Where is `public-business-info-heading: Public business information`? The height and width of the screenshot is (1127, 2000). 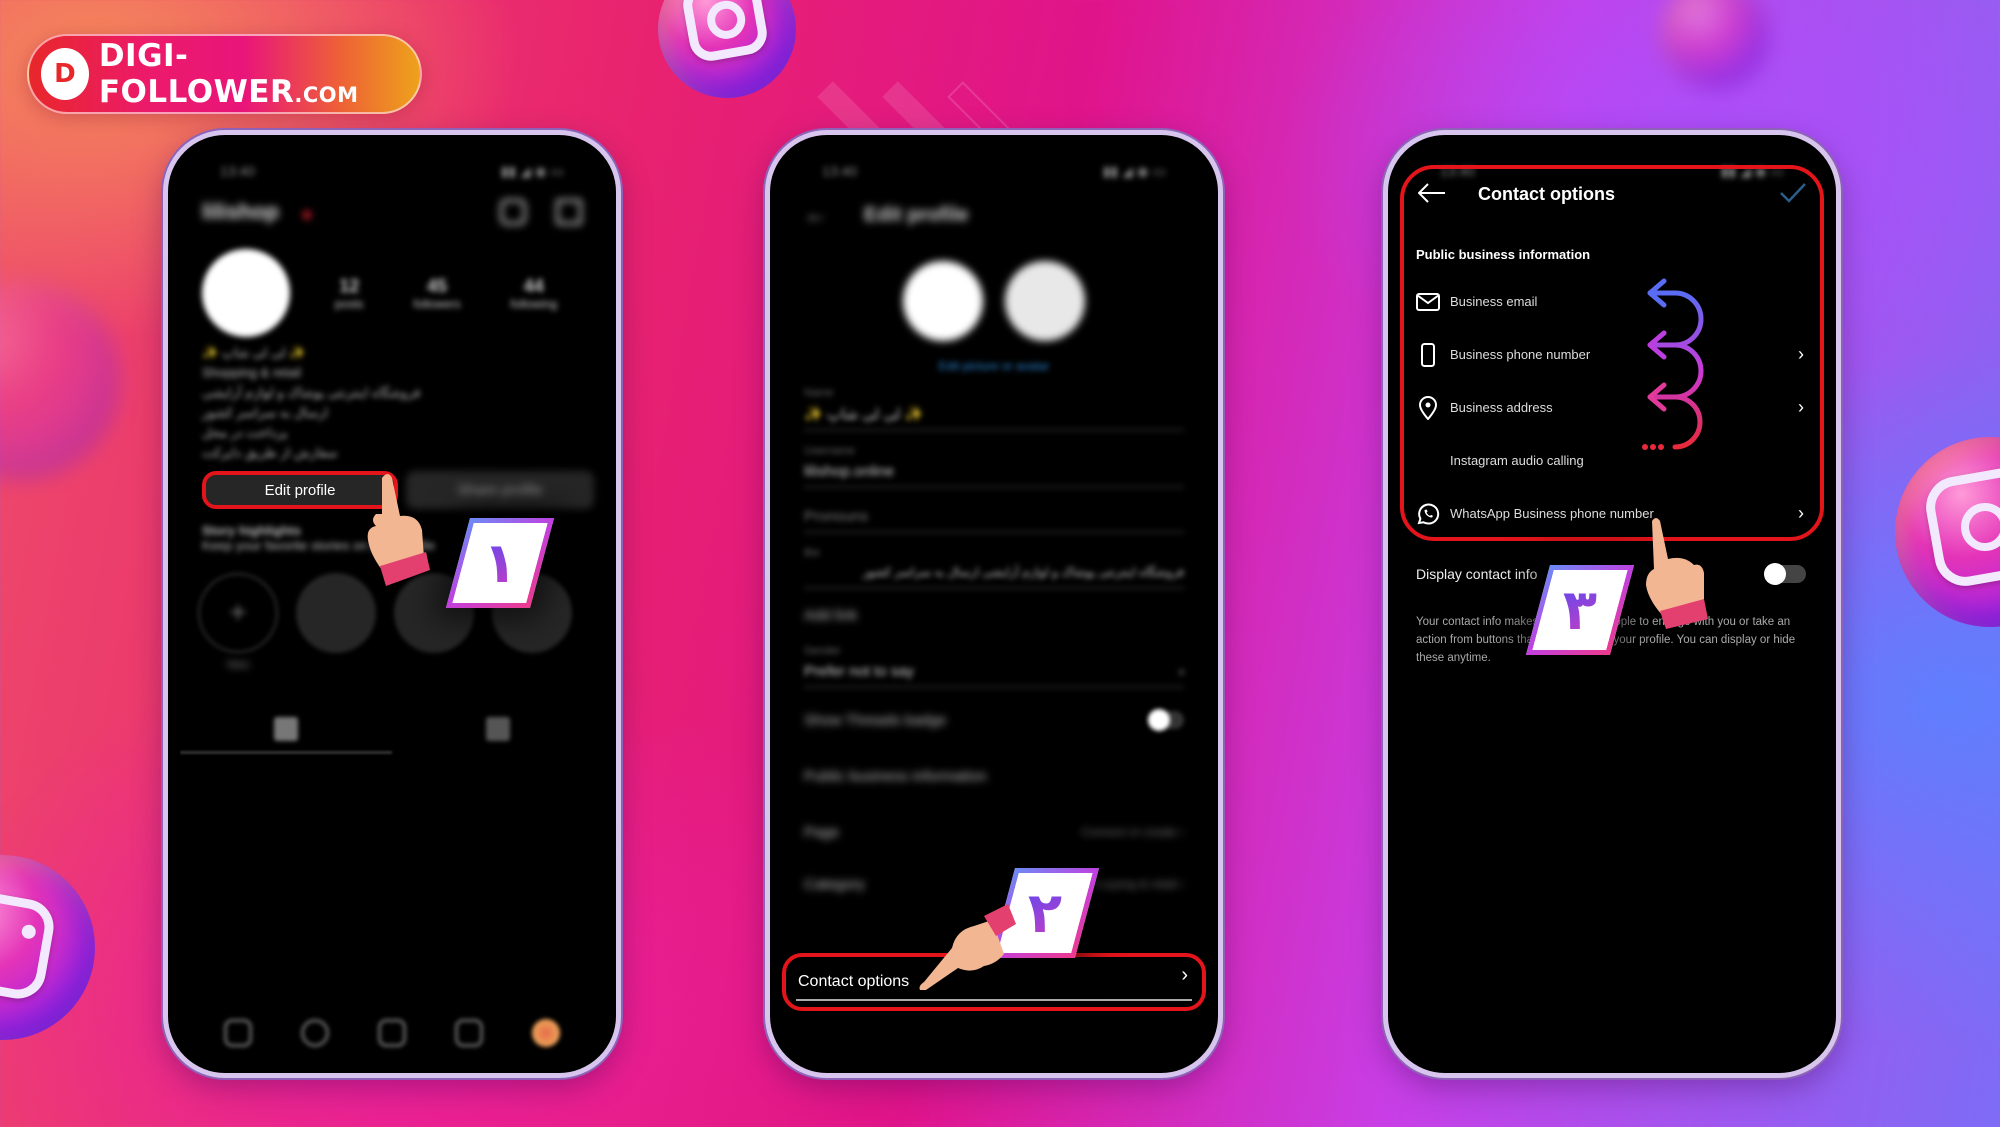
public-business-info-heading: Public business information is located at coordinates (895, 776).